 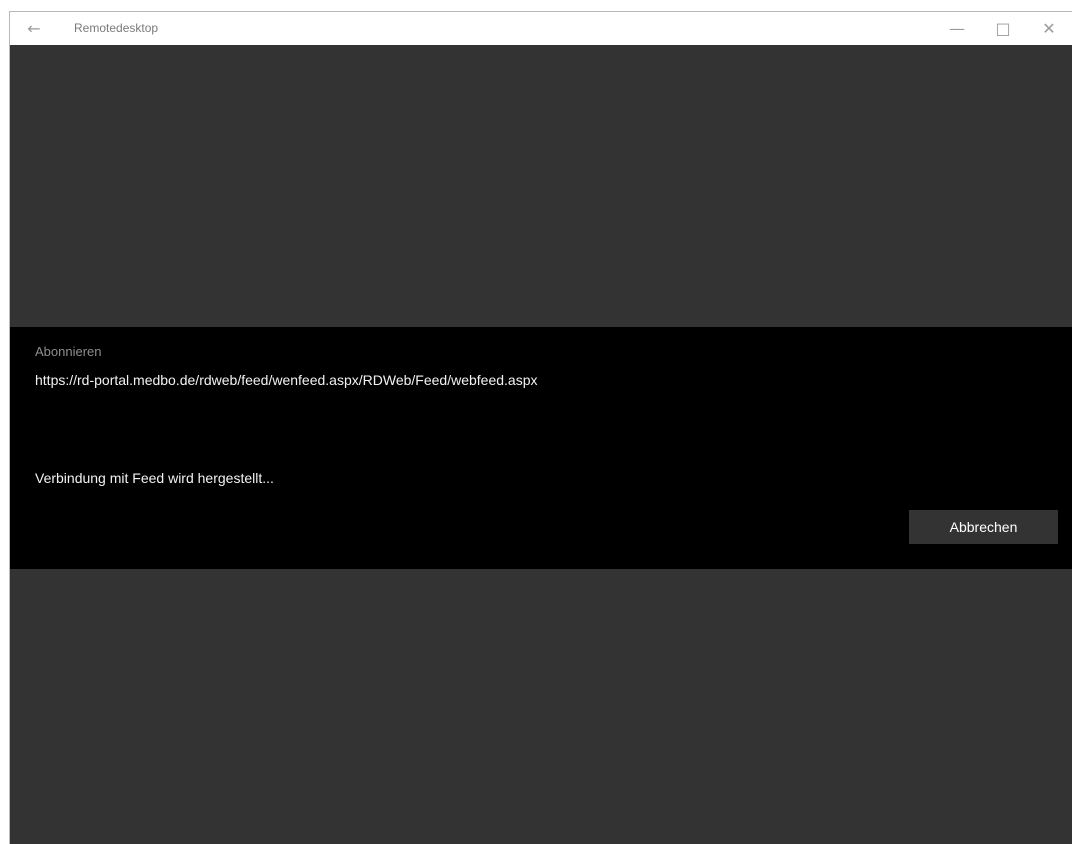 I want to click on minimize-button: —, so click(x=957, y=28).